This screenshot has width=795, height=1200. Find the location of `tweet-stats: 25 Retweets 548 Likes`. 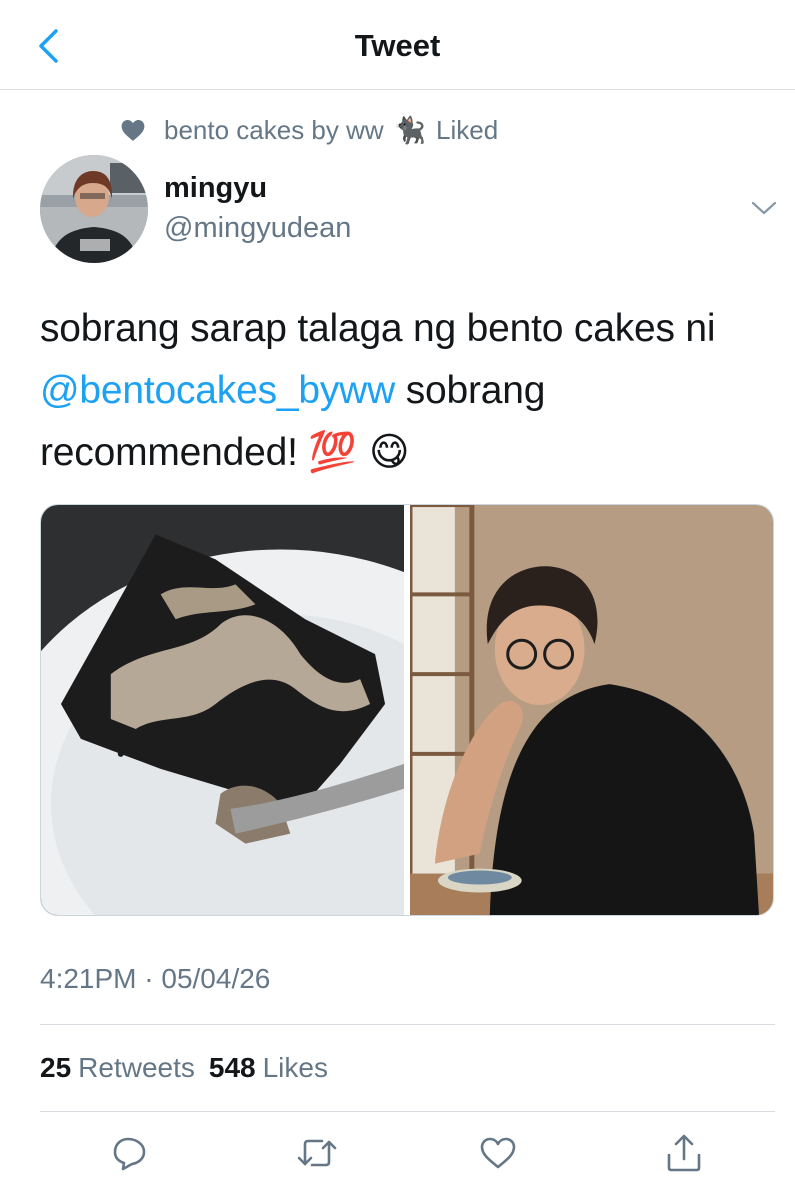

tweet-stats: 25 Retweets 548 Likes is located at coordinates (184, 1068).